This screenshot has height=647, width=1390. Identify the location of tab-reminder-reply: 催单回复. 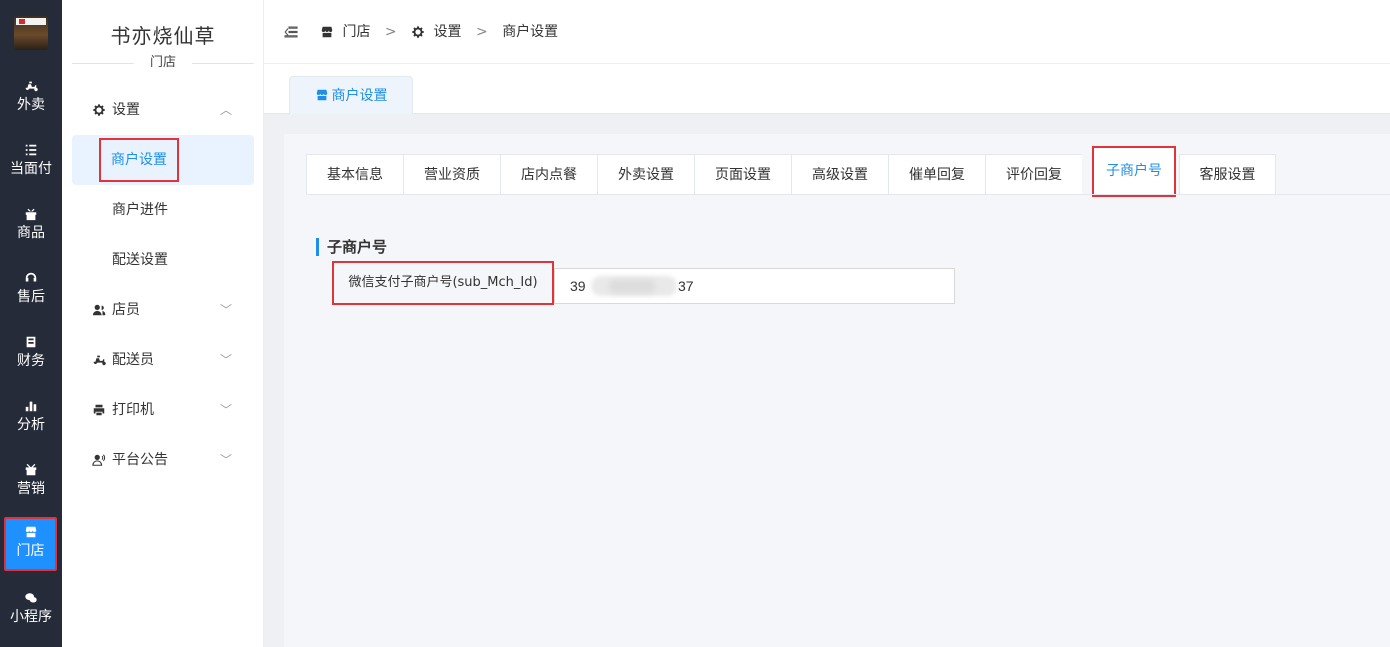
(936, 174).